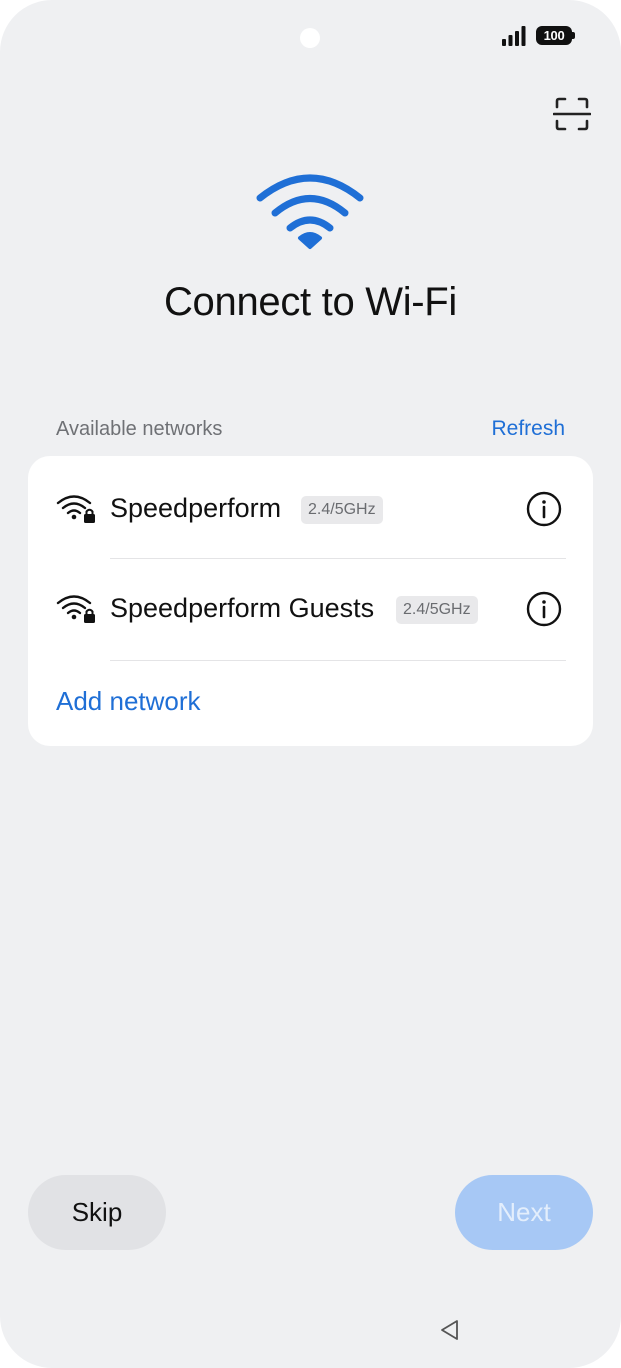  What do you see at coordinates (196, 508) in the screenshot?
I see `network-name: Speedperform` at bounding box center [196, 508].